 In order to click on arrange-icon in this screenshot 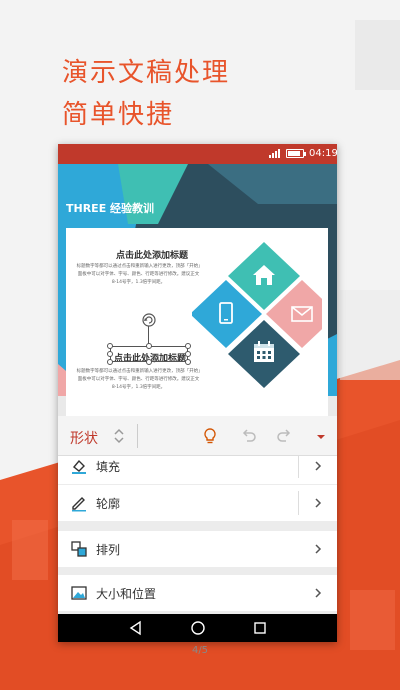, I will do `click(79, 549)`.